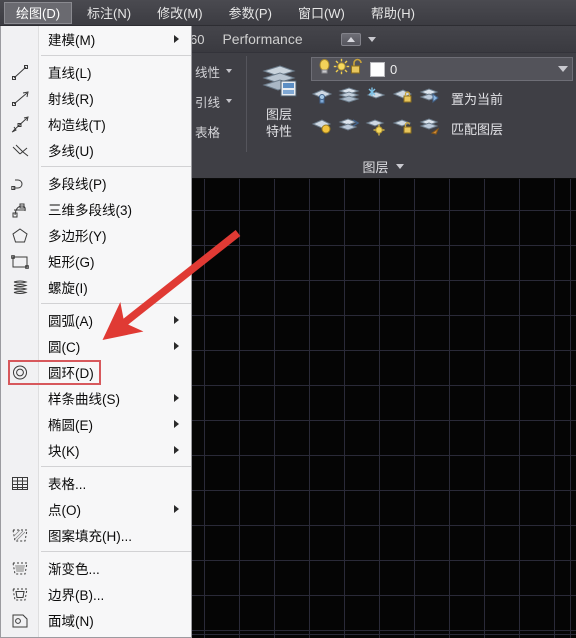 The image size is (576, 638). What do you see at coordinates (96, 261) in the screenshot?
I see `menu-item: 矩形(G)` at bounding box center [96, 261].